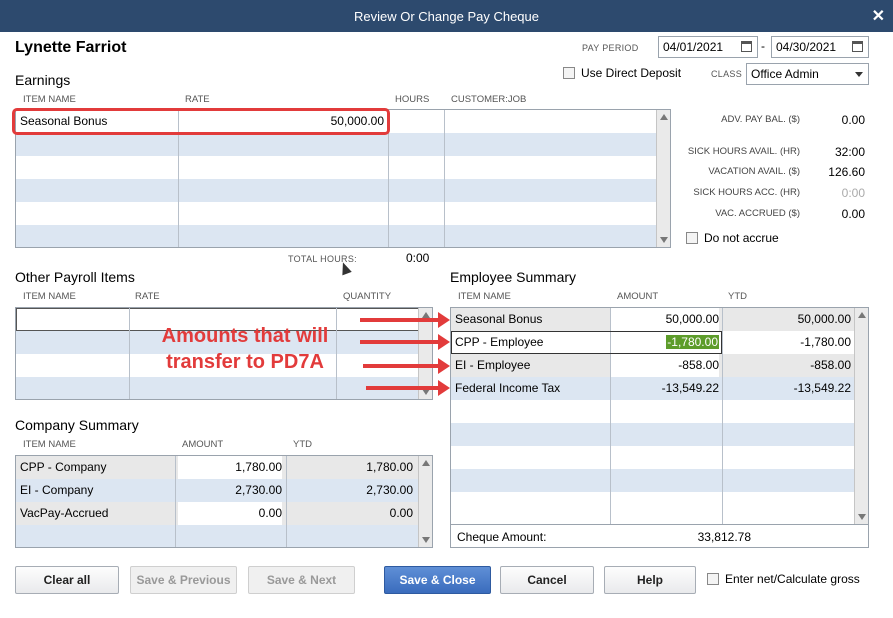 The width and height of the screenshot is (893, 618). What do you see at coordinates (665, 388) in the screenshot?
I see `employee-amount: -13,549.22` at bounding box center [665, 388].